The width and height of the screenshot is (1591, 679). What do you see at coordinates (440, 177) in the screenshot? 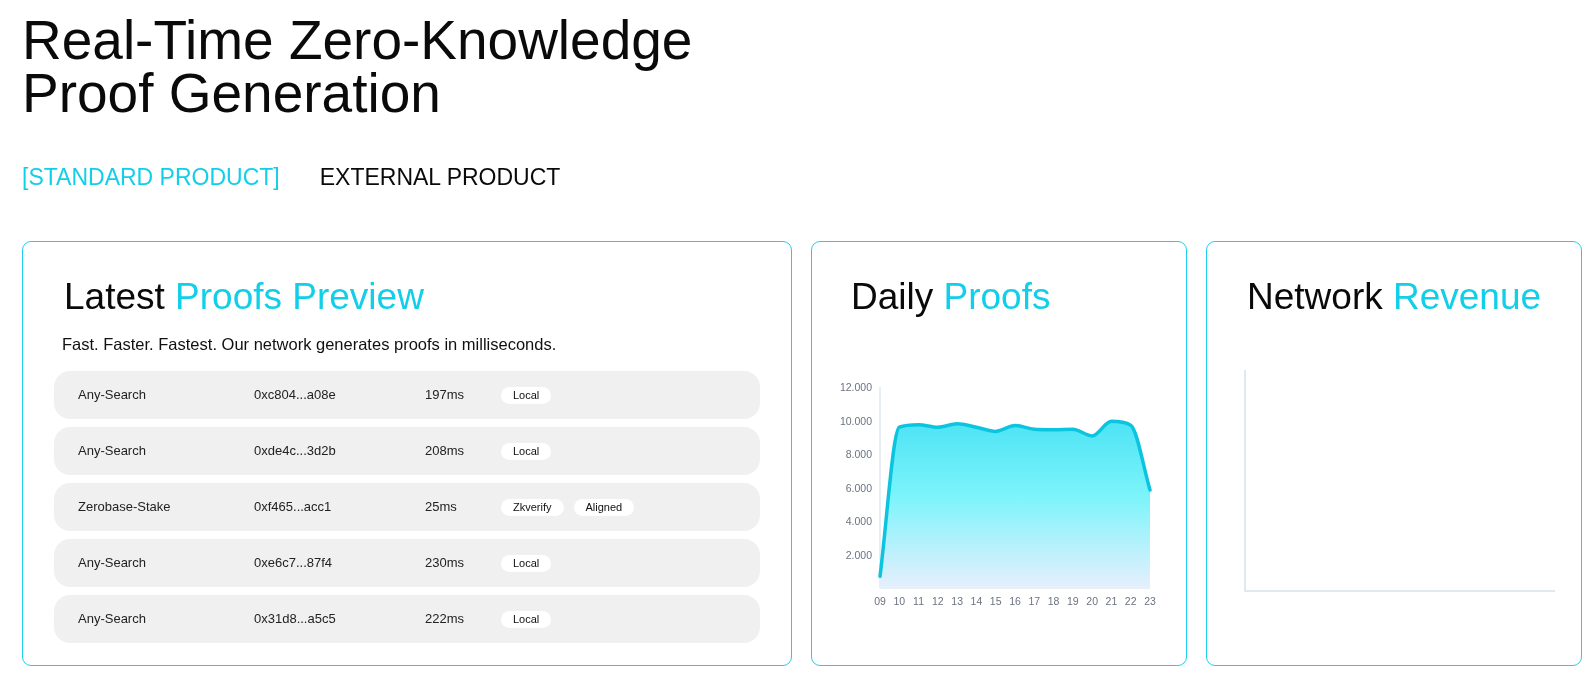
I see `product-tab: EXTERNAL PRODUCT` at bounding box center [440, 177].